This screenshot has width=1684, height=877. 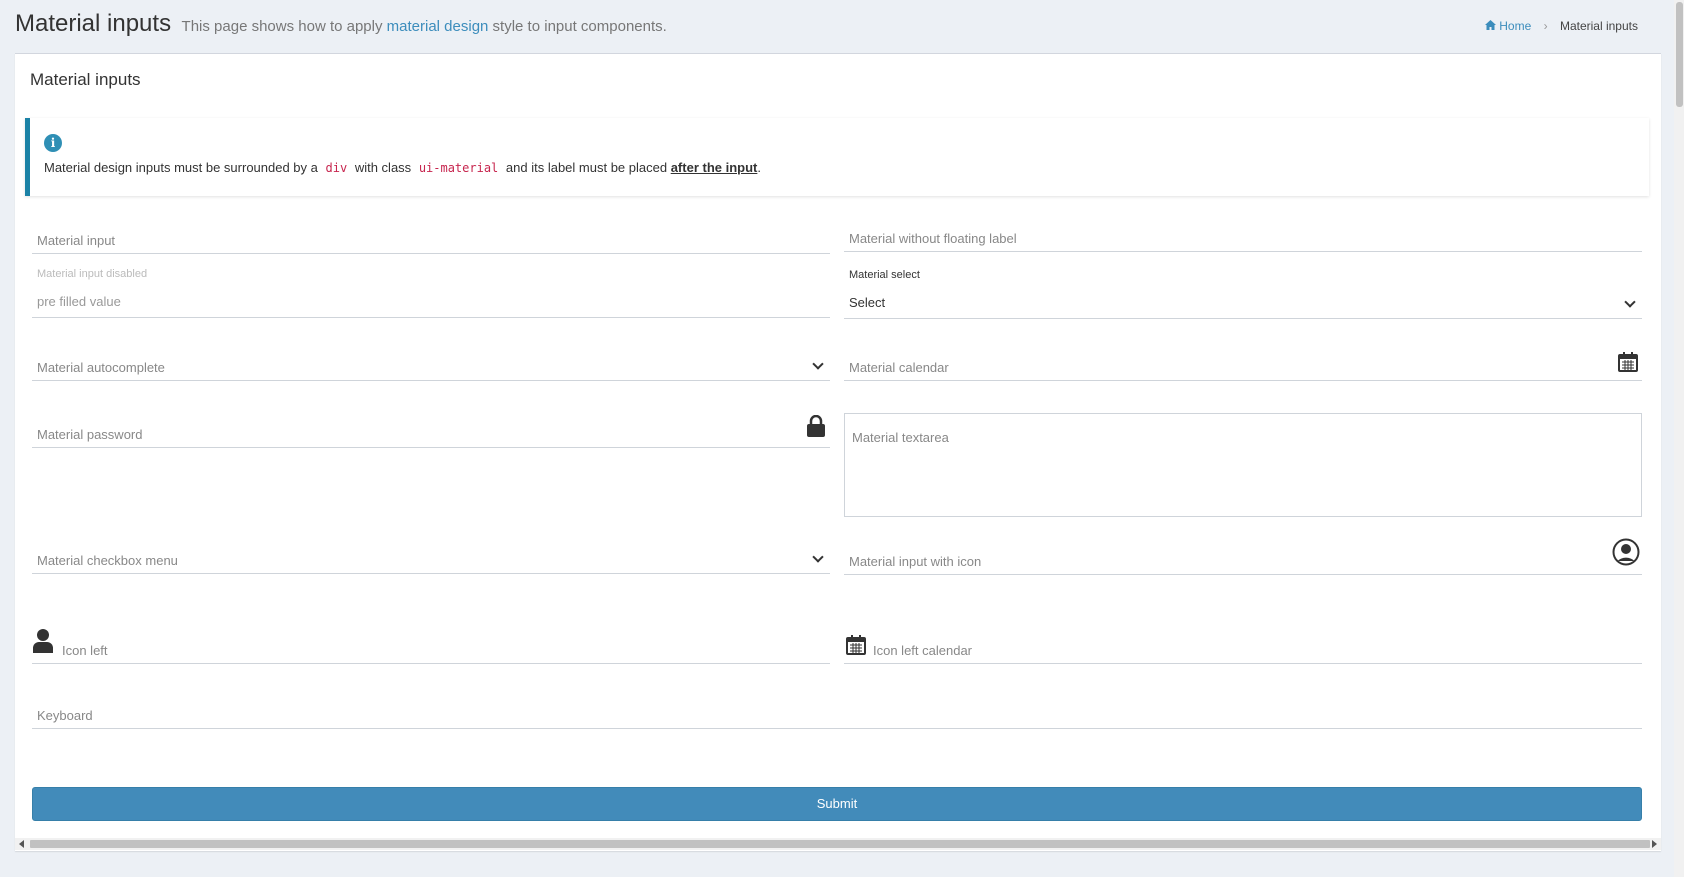 I want to click on breadcrumb-home: Home, so click(x=1509, y=26).